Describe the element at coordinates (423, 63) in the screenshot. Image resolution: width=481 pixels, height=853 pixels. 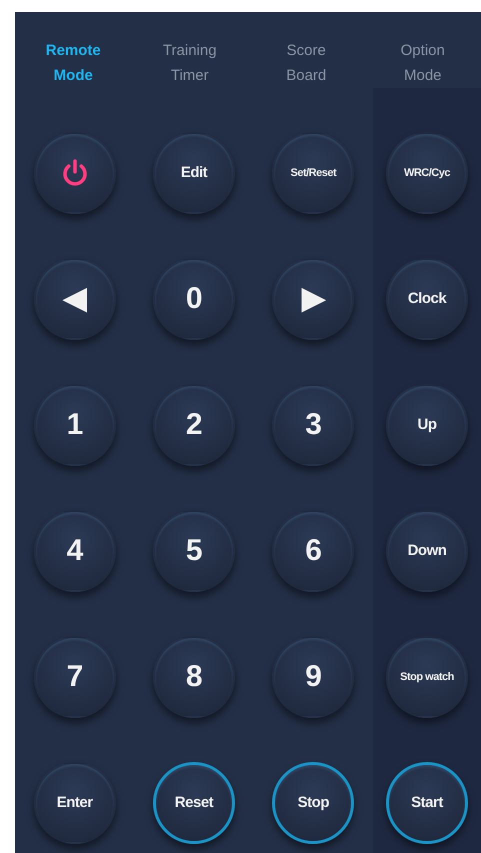
I see `mode-tab: Option Mode` at that location.